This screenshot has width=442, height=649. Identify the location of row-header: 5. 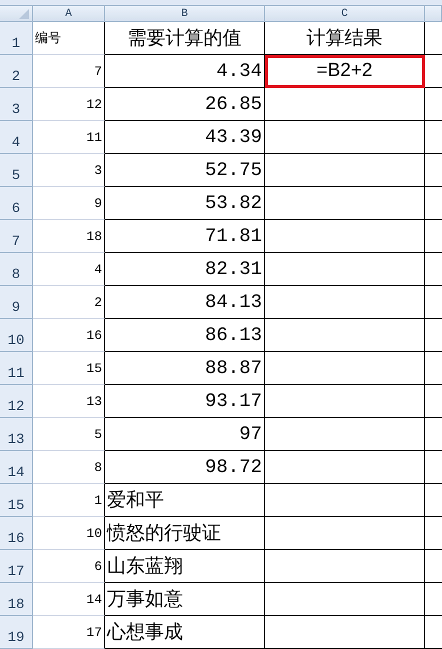
(16, 170).